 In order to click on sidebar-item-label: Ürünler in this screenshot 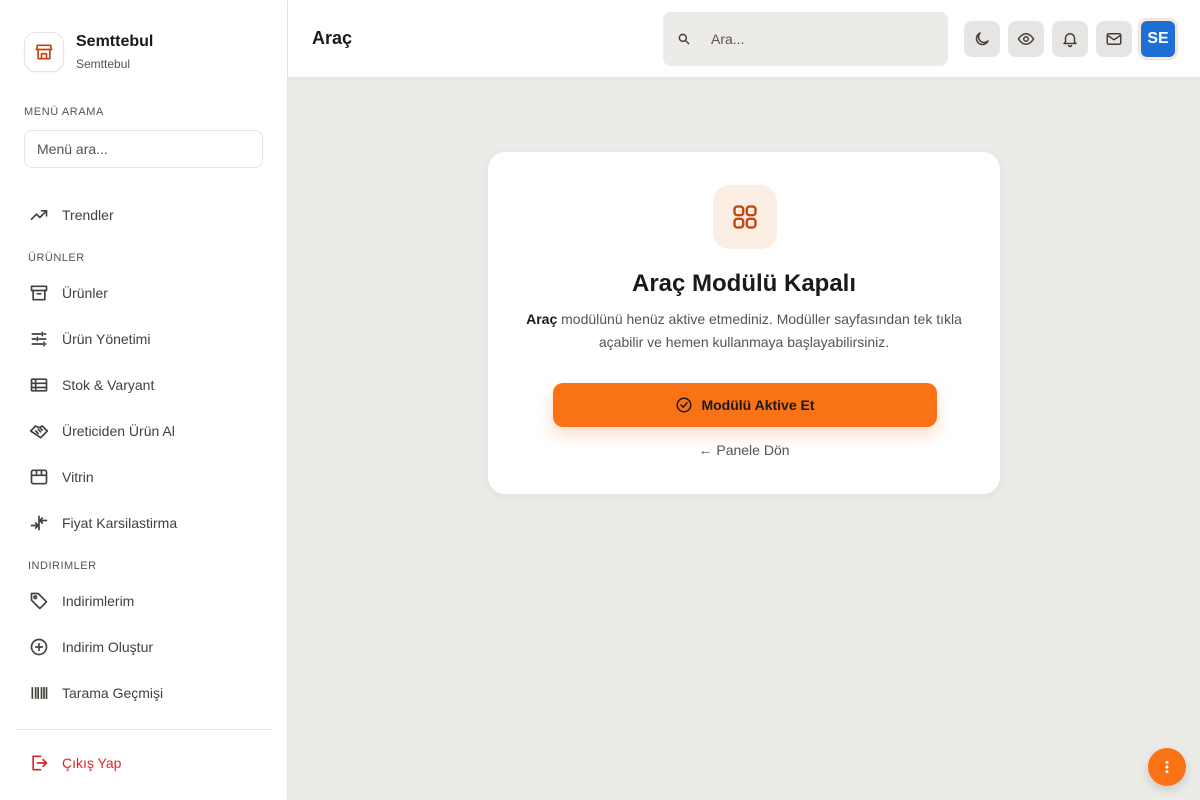, I will do `click(85, 293)`.